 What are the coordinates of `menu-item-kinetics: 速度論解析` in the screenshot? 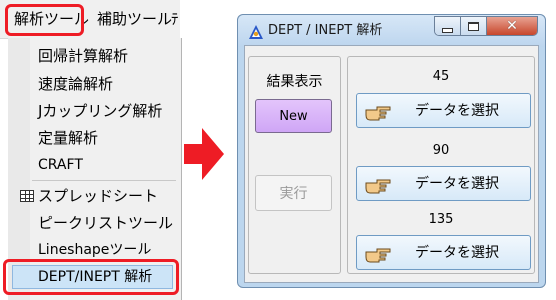 It's located at (75, 84).